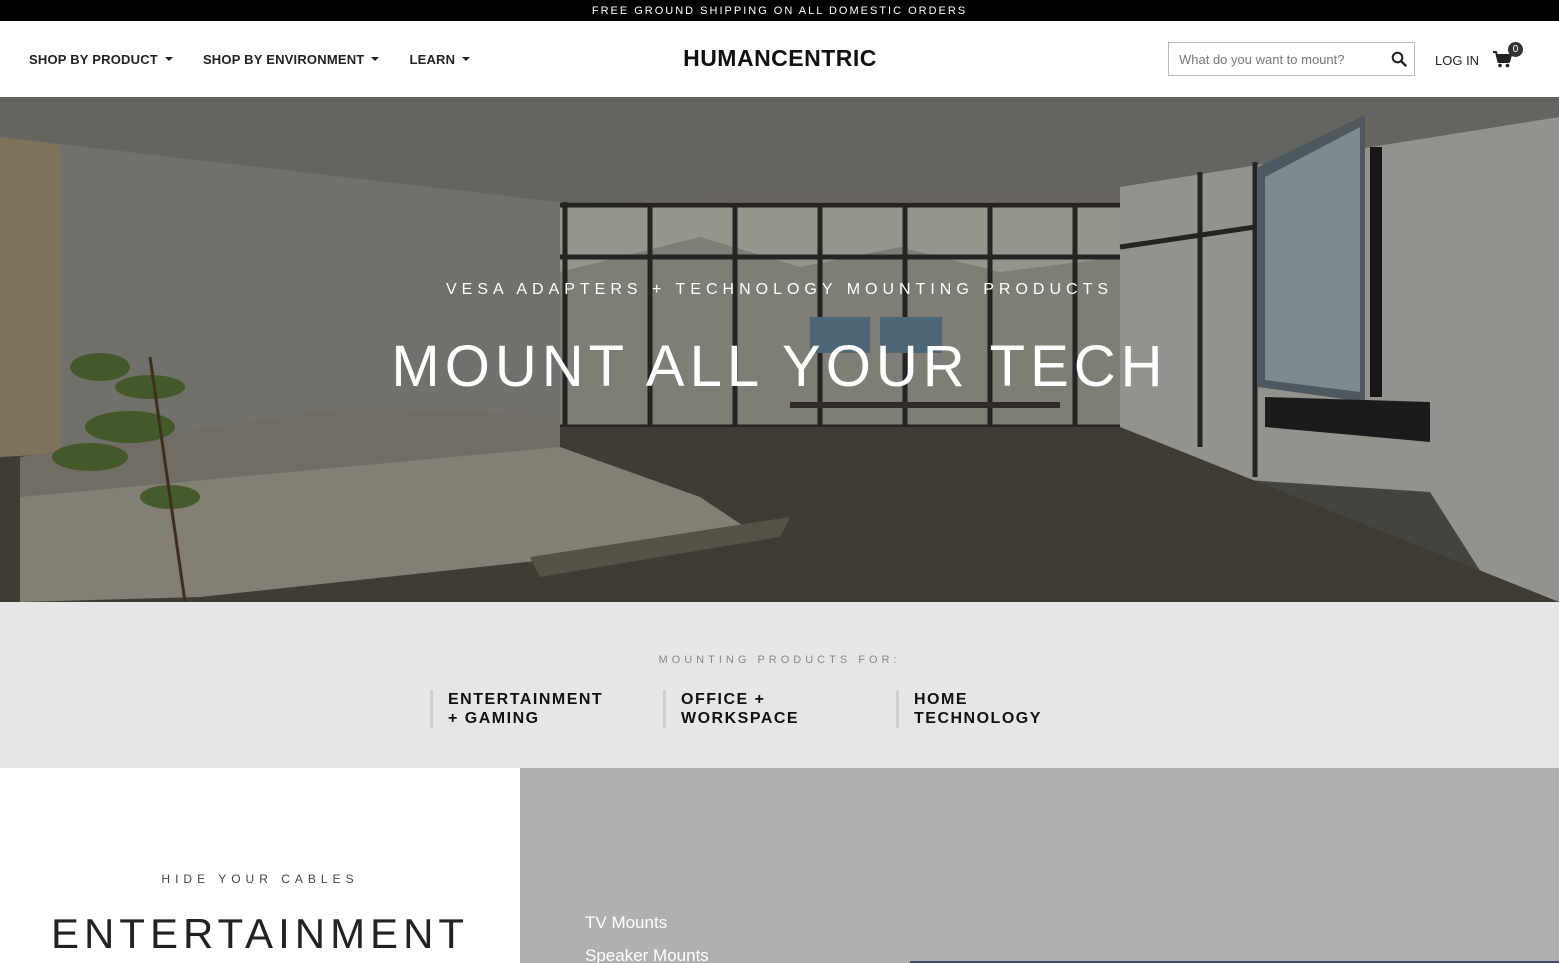 This screenshot has width=1559, height=963. What do you see at coordinates (723, 699) in the screenshot?
I see `category-line: OFFICE +` at bounding box center [723, 699].